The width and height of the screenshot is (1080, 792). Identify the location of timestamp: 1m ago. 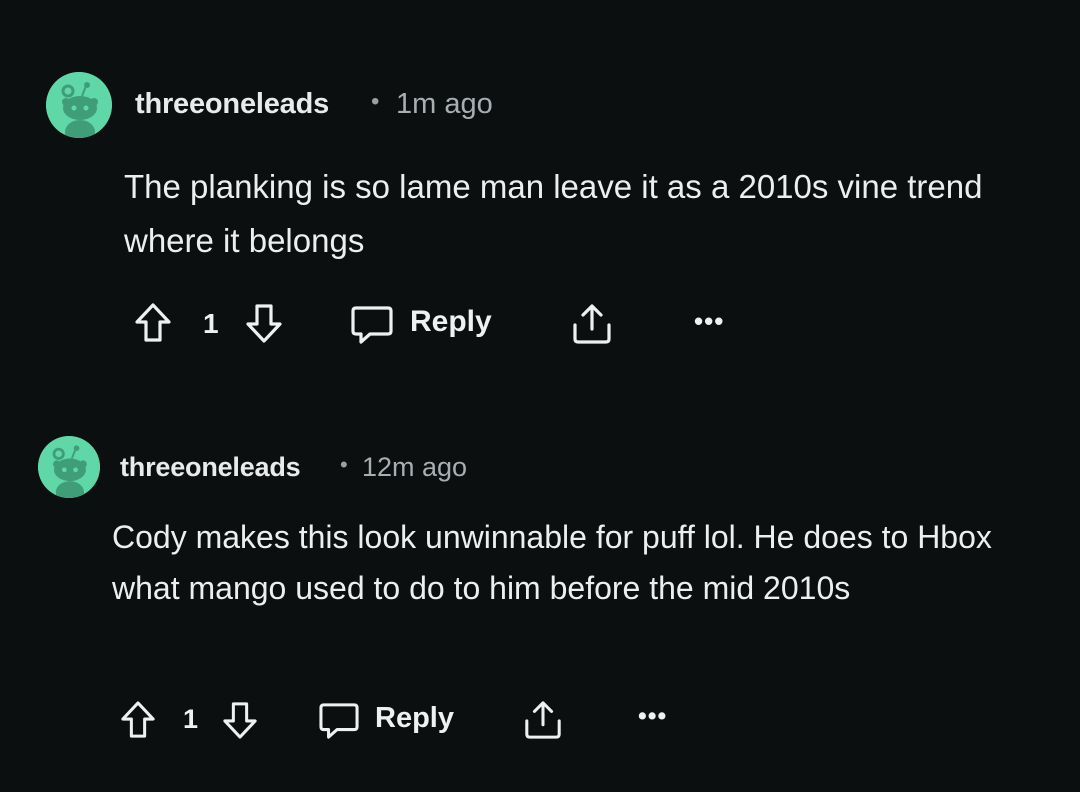
(444, 104).